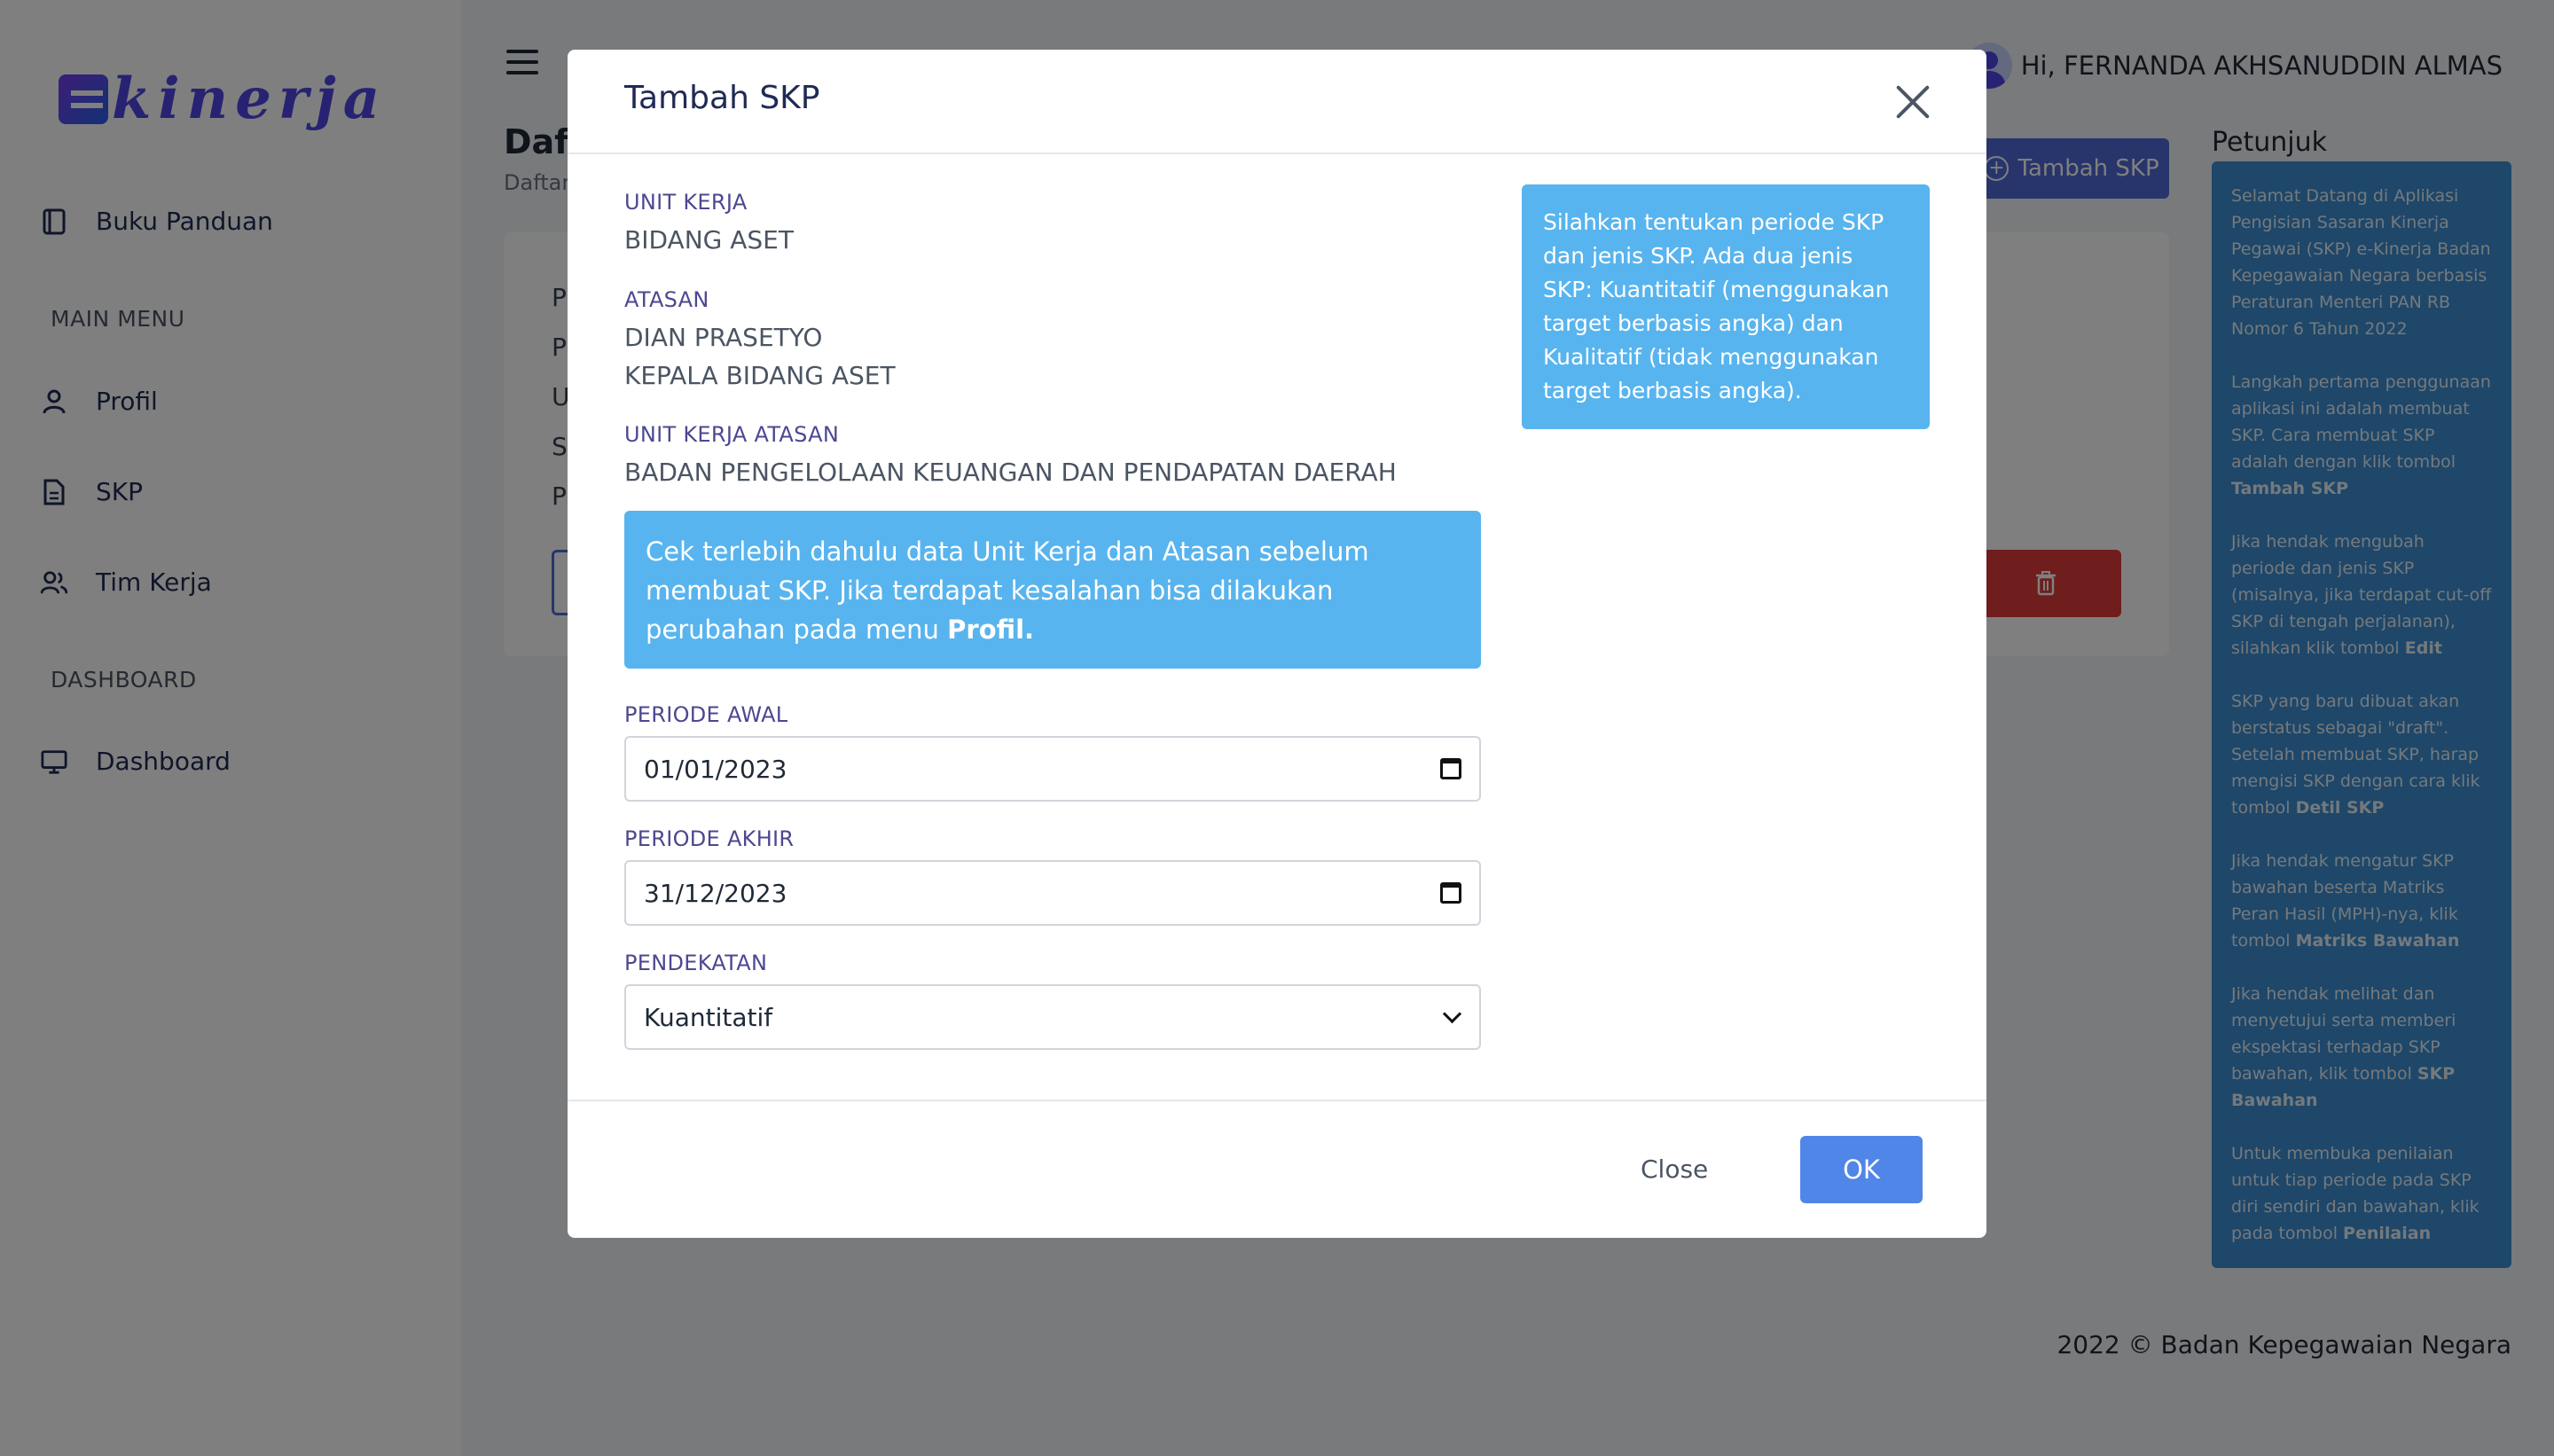 The height and width of the screenshot is (1456, 2554). I want to click on ok-button: OK, so click(1861, 1169).